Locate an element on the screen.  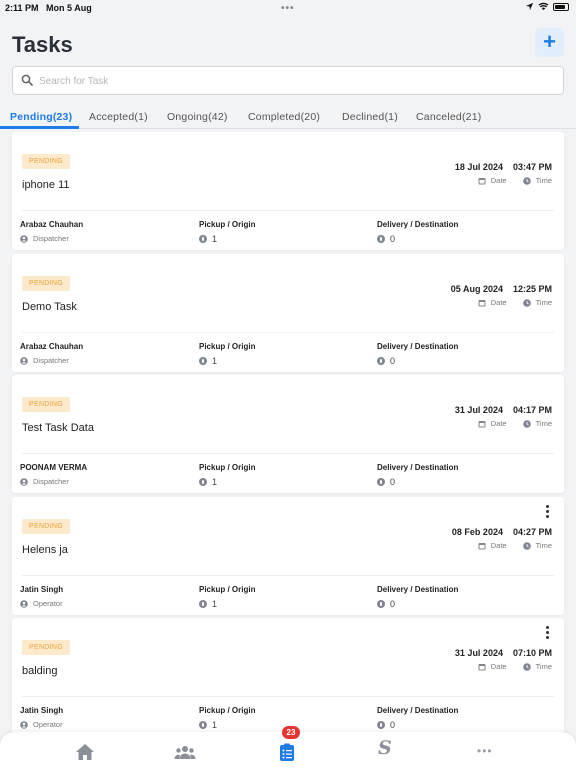
add-task-button: + is located at coordinates (549, 42).